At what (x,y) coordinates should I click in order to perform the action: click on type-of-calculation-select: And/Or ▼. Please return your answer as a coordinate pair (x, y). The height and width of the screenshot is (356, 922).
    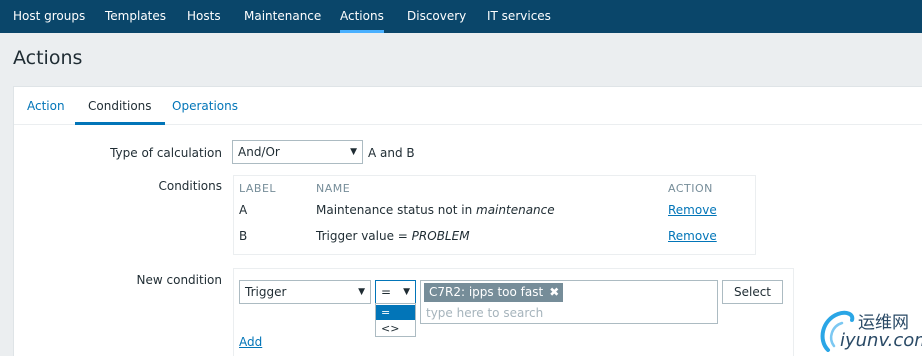
    Looking at the image, I should click on (297, 152).